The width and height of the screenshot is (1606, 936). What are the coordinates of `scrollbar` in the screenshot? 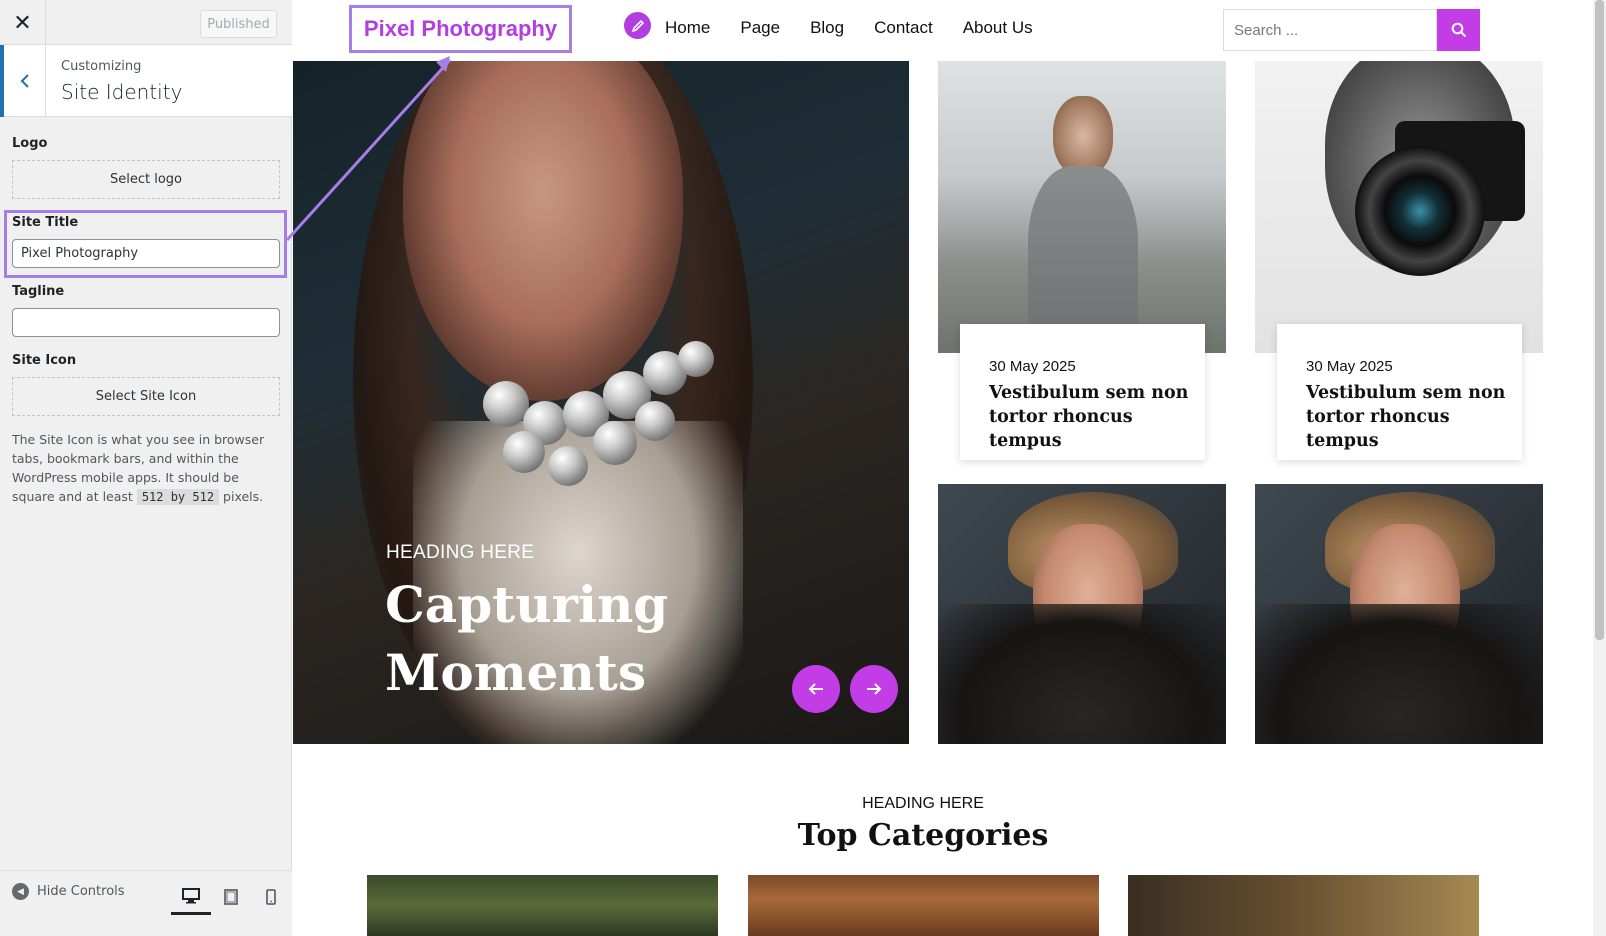 It's located at (1599, 468).